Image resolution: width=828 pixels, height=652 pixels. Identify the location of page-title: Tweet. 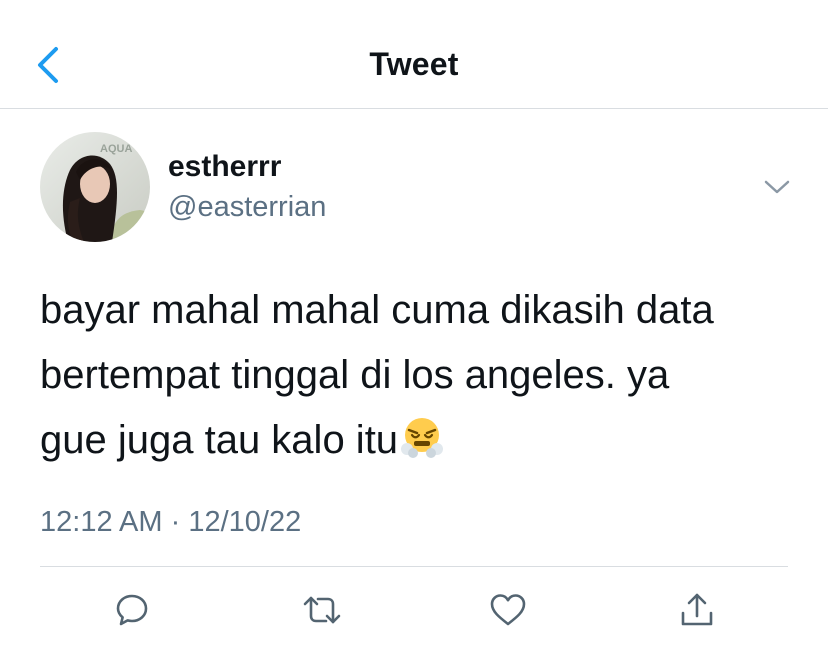
(414, 64).